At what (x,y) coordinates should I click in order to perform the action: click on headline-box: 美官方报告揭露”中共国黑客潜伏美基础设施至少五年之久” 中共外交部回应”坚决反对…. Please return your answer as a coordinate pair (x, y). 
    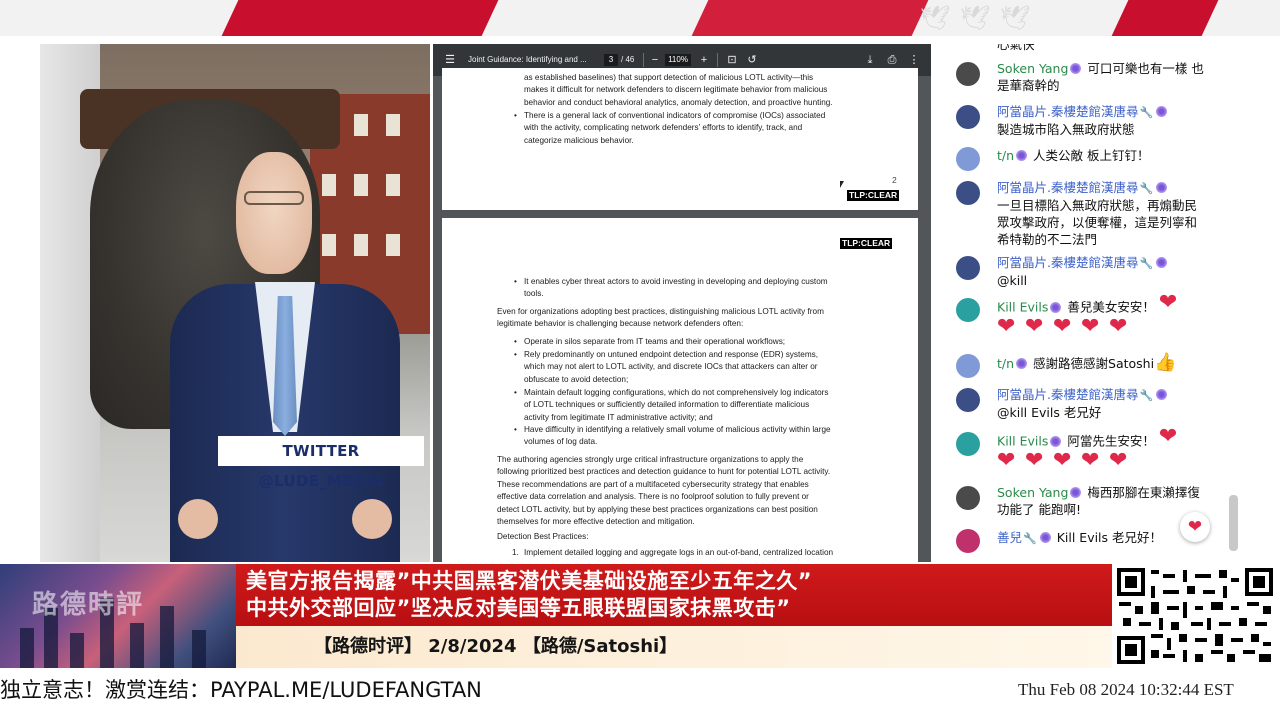
    Looking at the image, I should click on (674, 595).